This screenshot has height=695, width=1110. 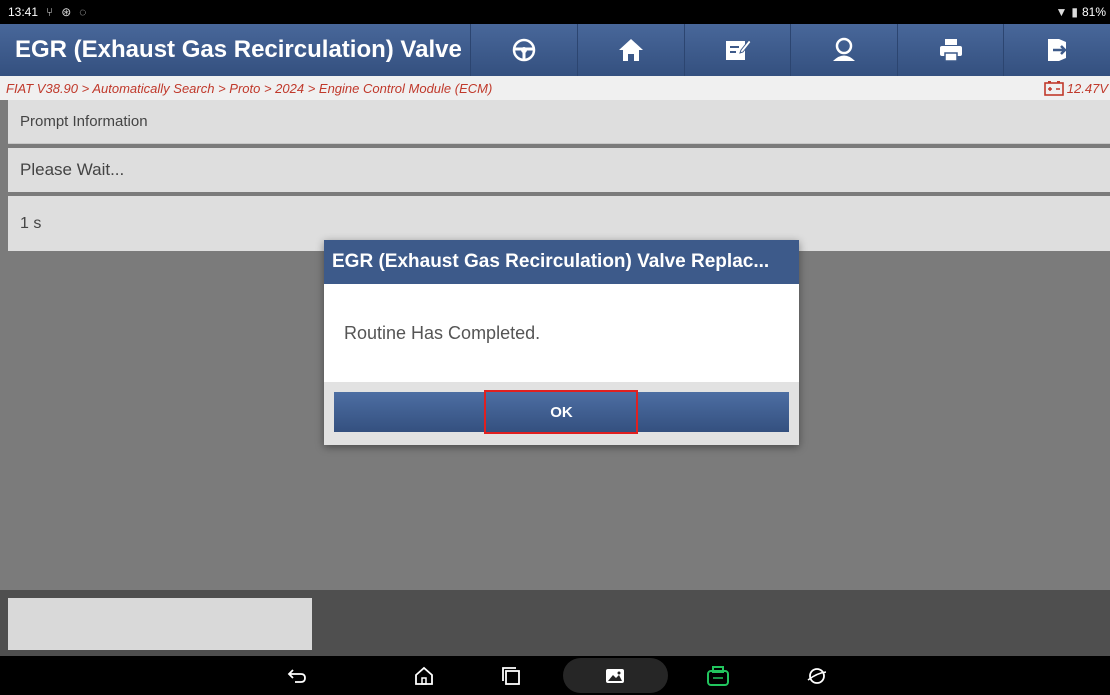 I want to click on gallery-icon, so click(x=615, y=676).